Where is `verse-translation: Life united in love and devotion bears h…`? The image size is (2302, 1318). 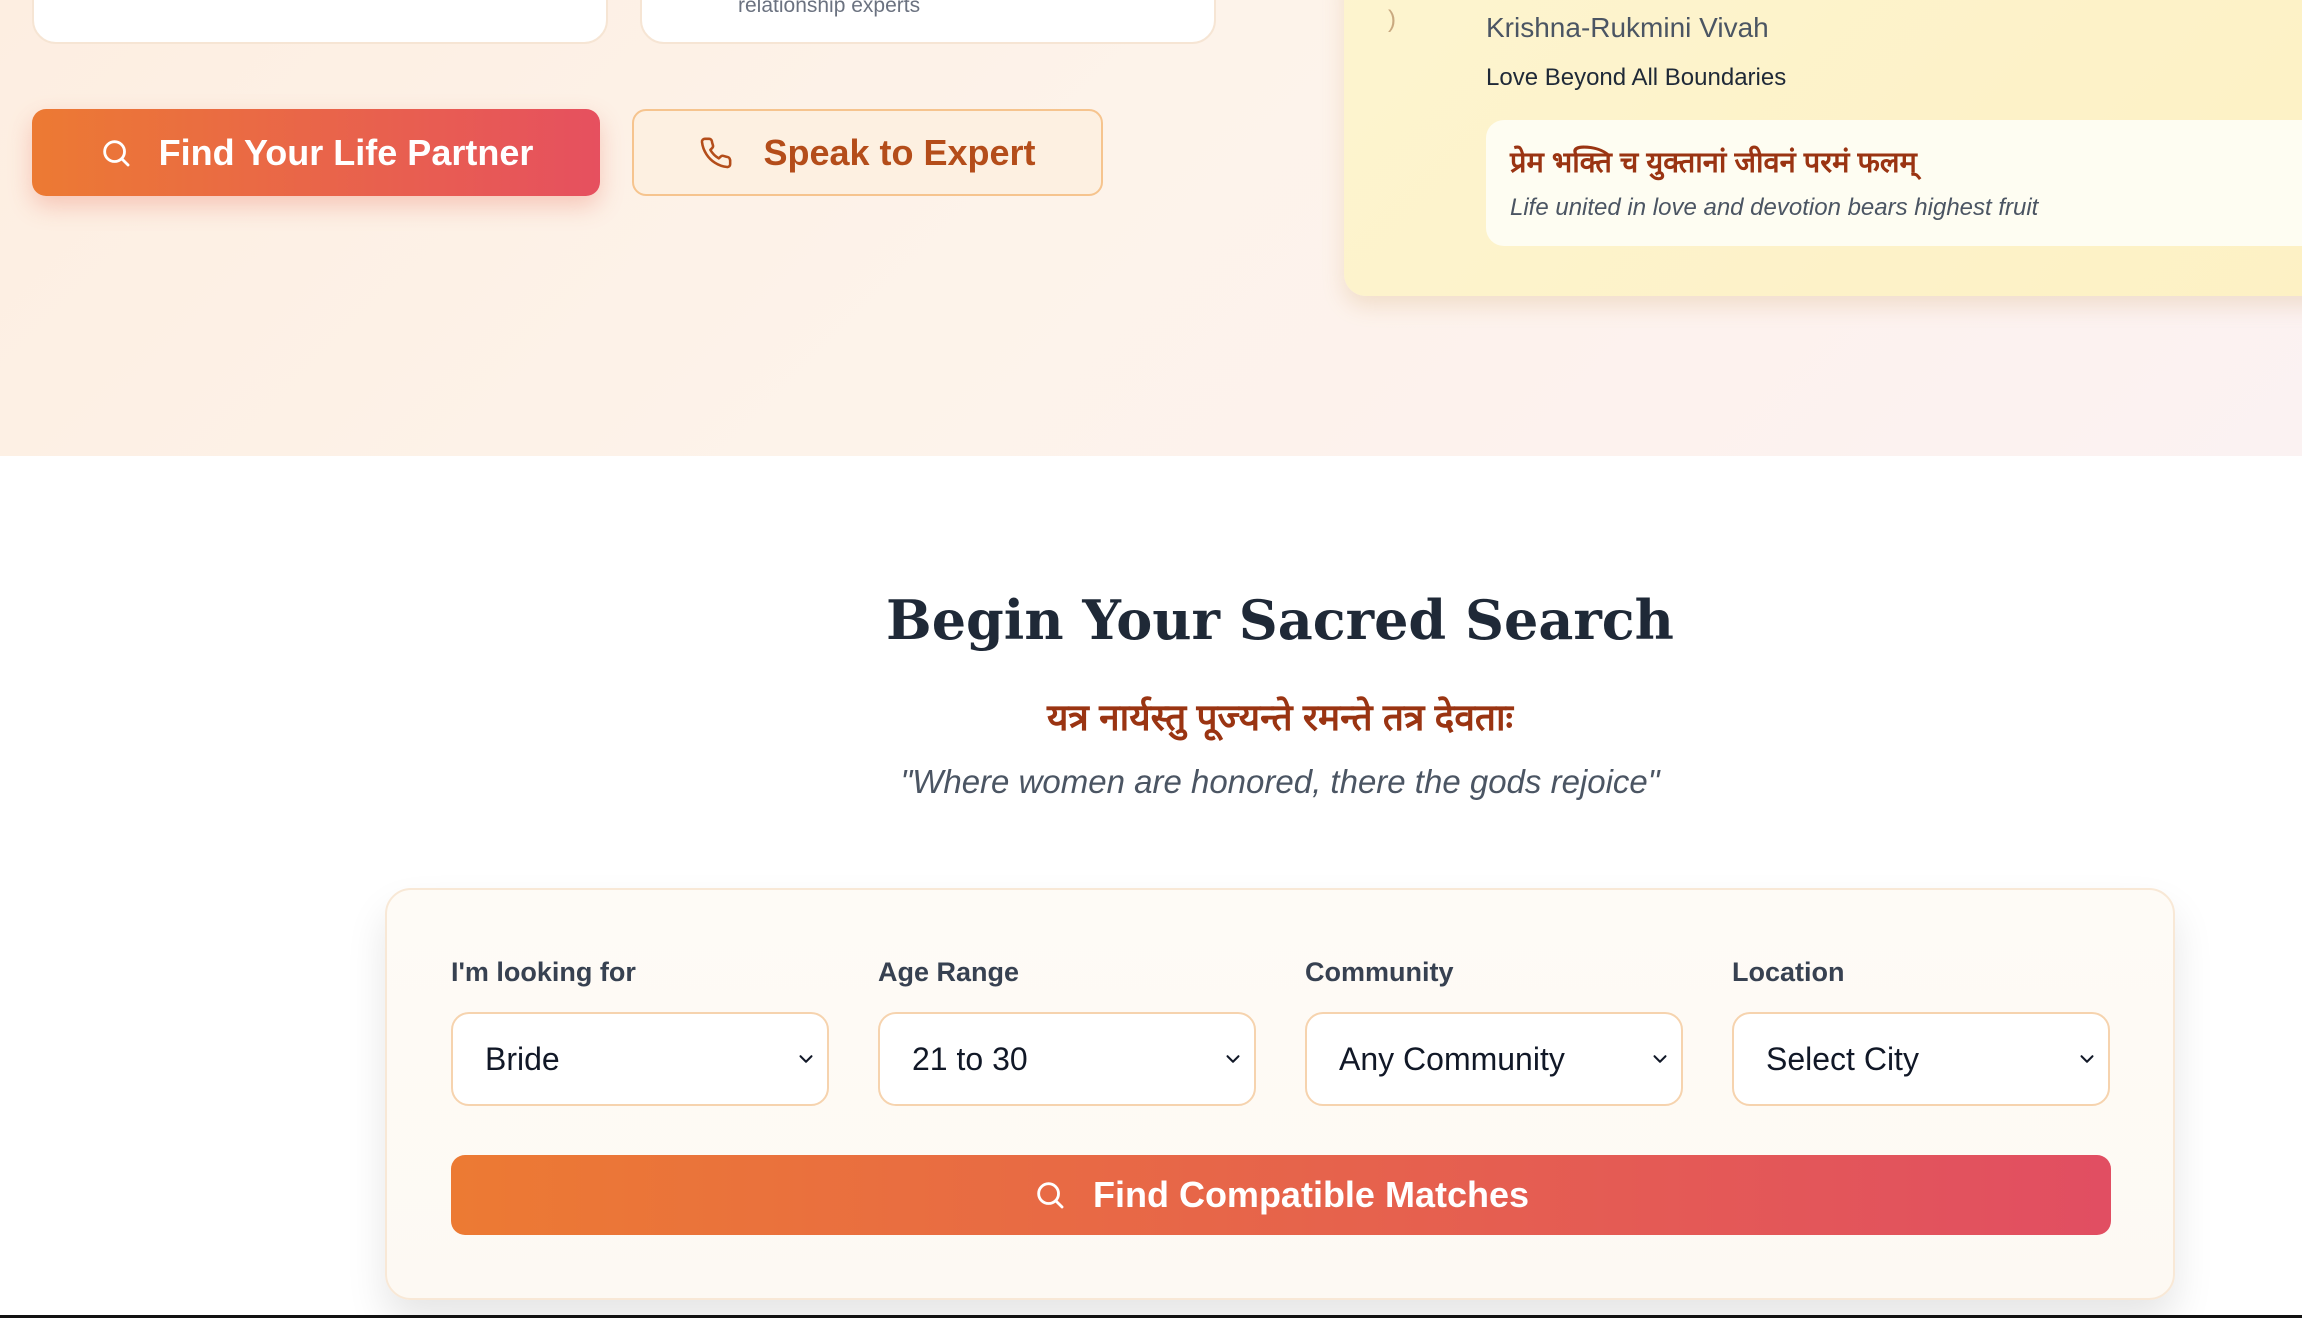 verse-translation: Life united in love and devotion bears h… is located at coordinates (1774, 207).